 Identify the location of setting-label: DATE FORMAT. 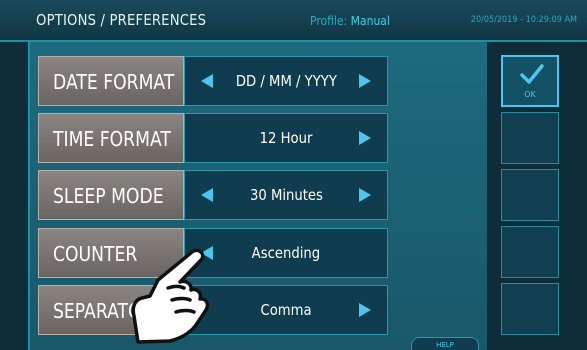
(111, 81).